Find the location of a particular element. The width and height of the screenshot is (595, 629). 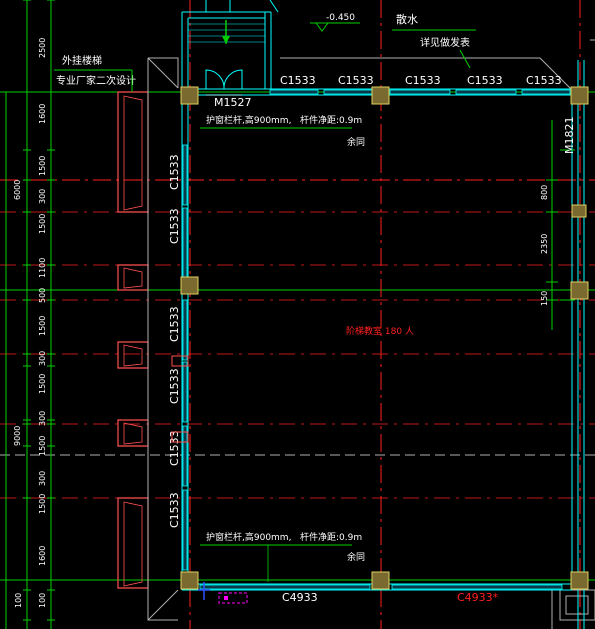

left-dim-6: 500 is located at coordinates (42, 295).